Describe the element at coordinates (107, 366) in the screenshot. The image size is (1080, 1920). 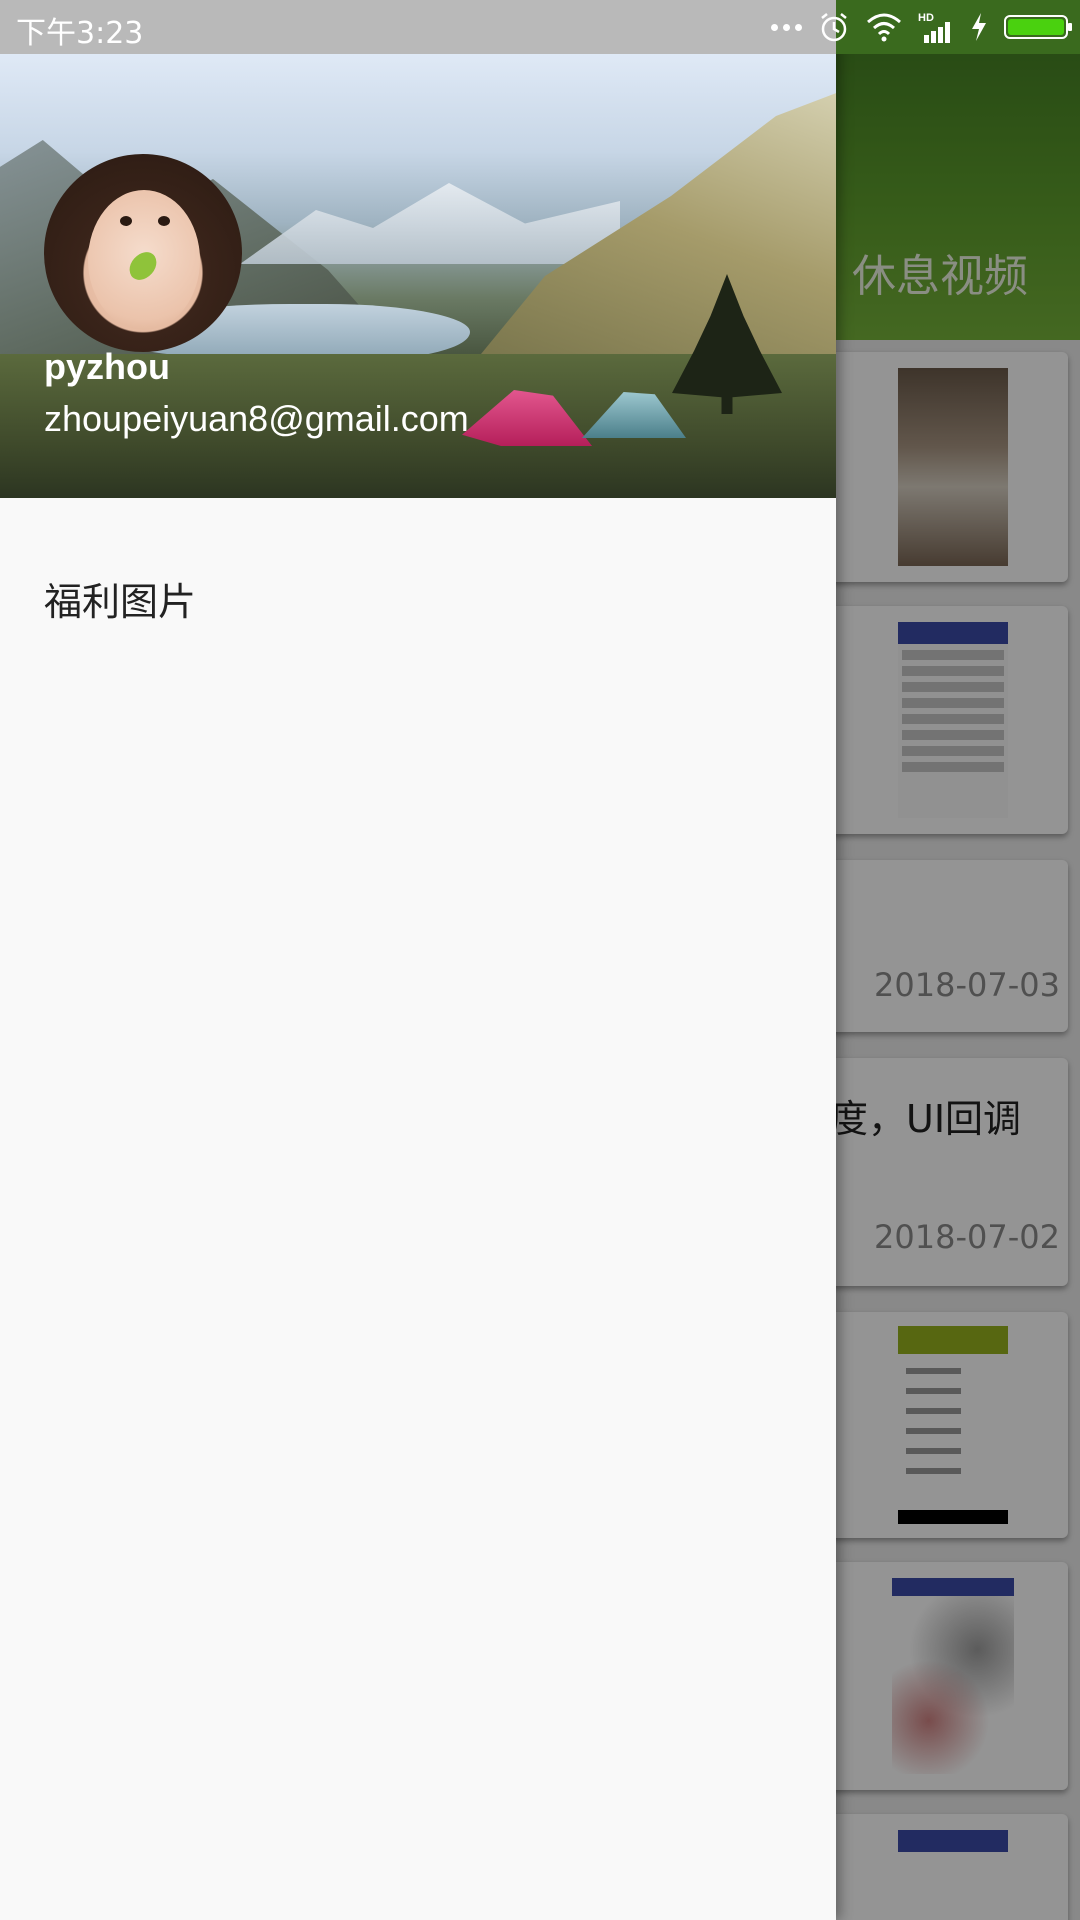
I see `user-name: pyzhou` at that location.